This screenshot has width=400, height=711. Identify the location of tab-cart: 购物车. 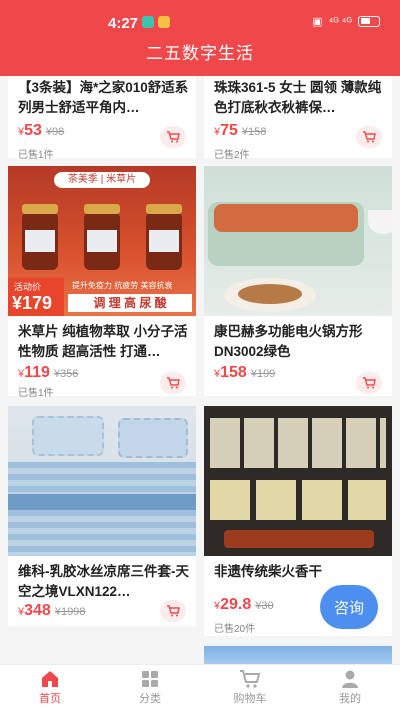
(250, 688).